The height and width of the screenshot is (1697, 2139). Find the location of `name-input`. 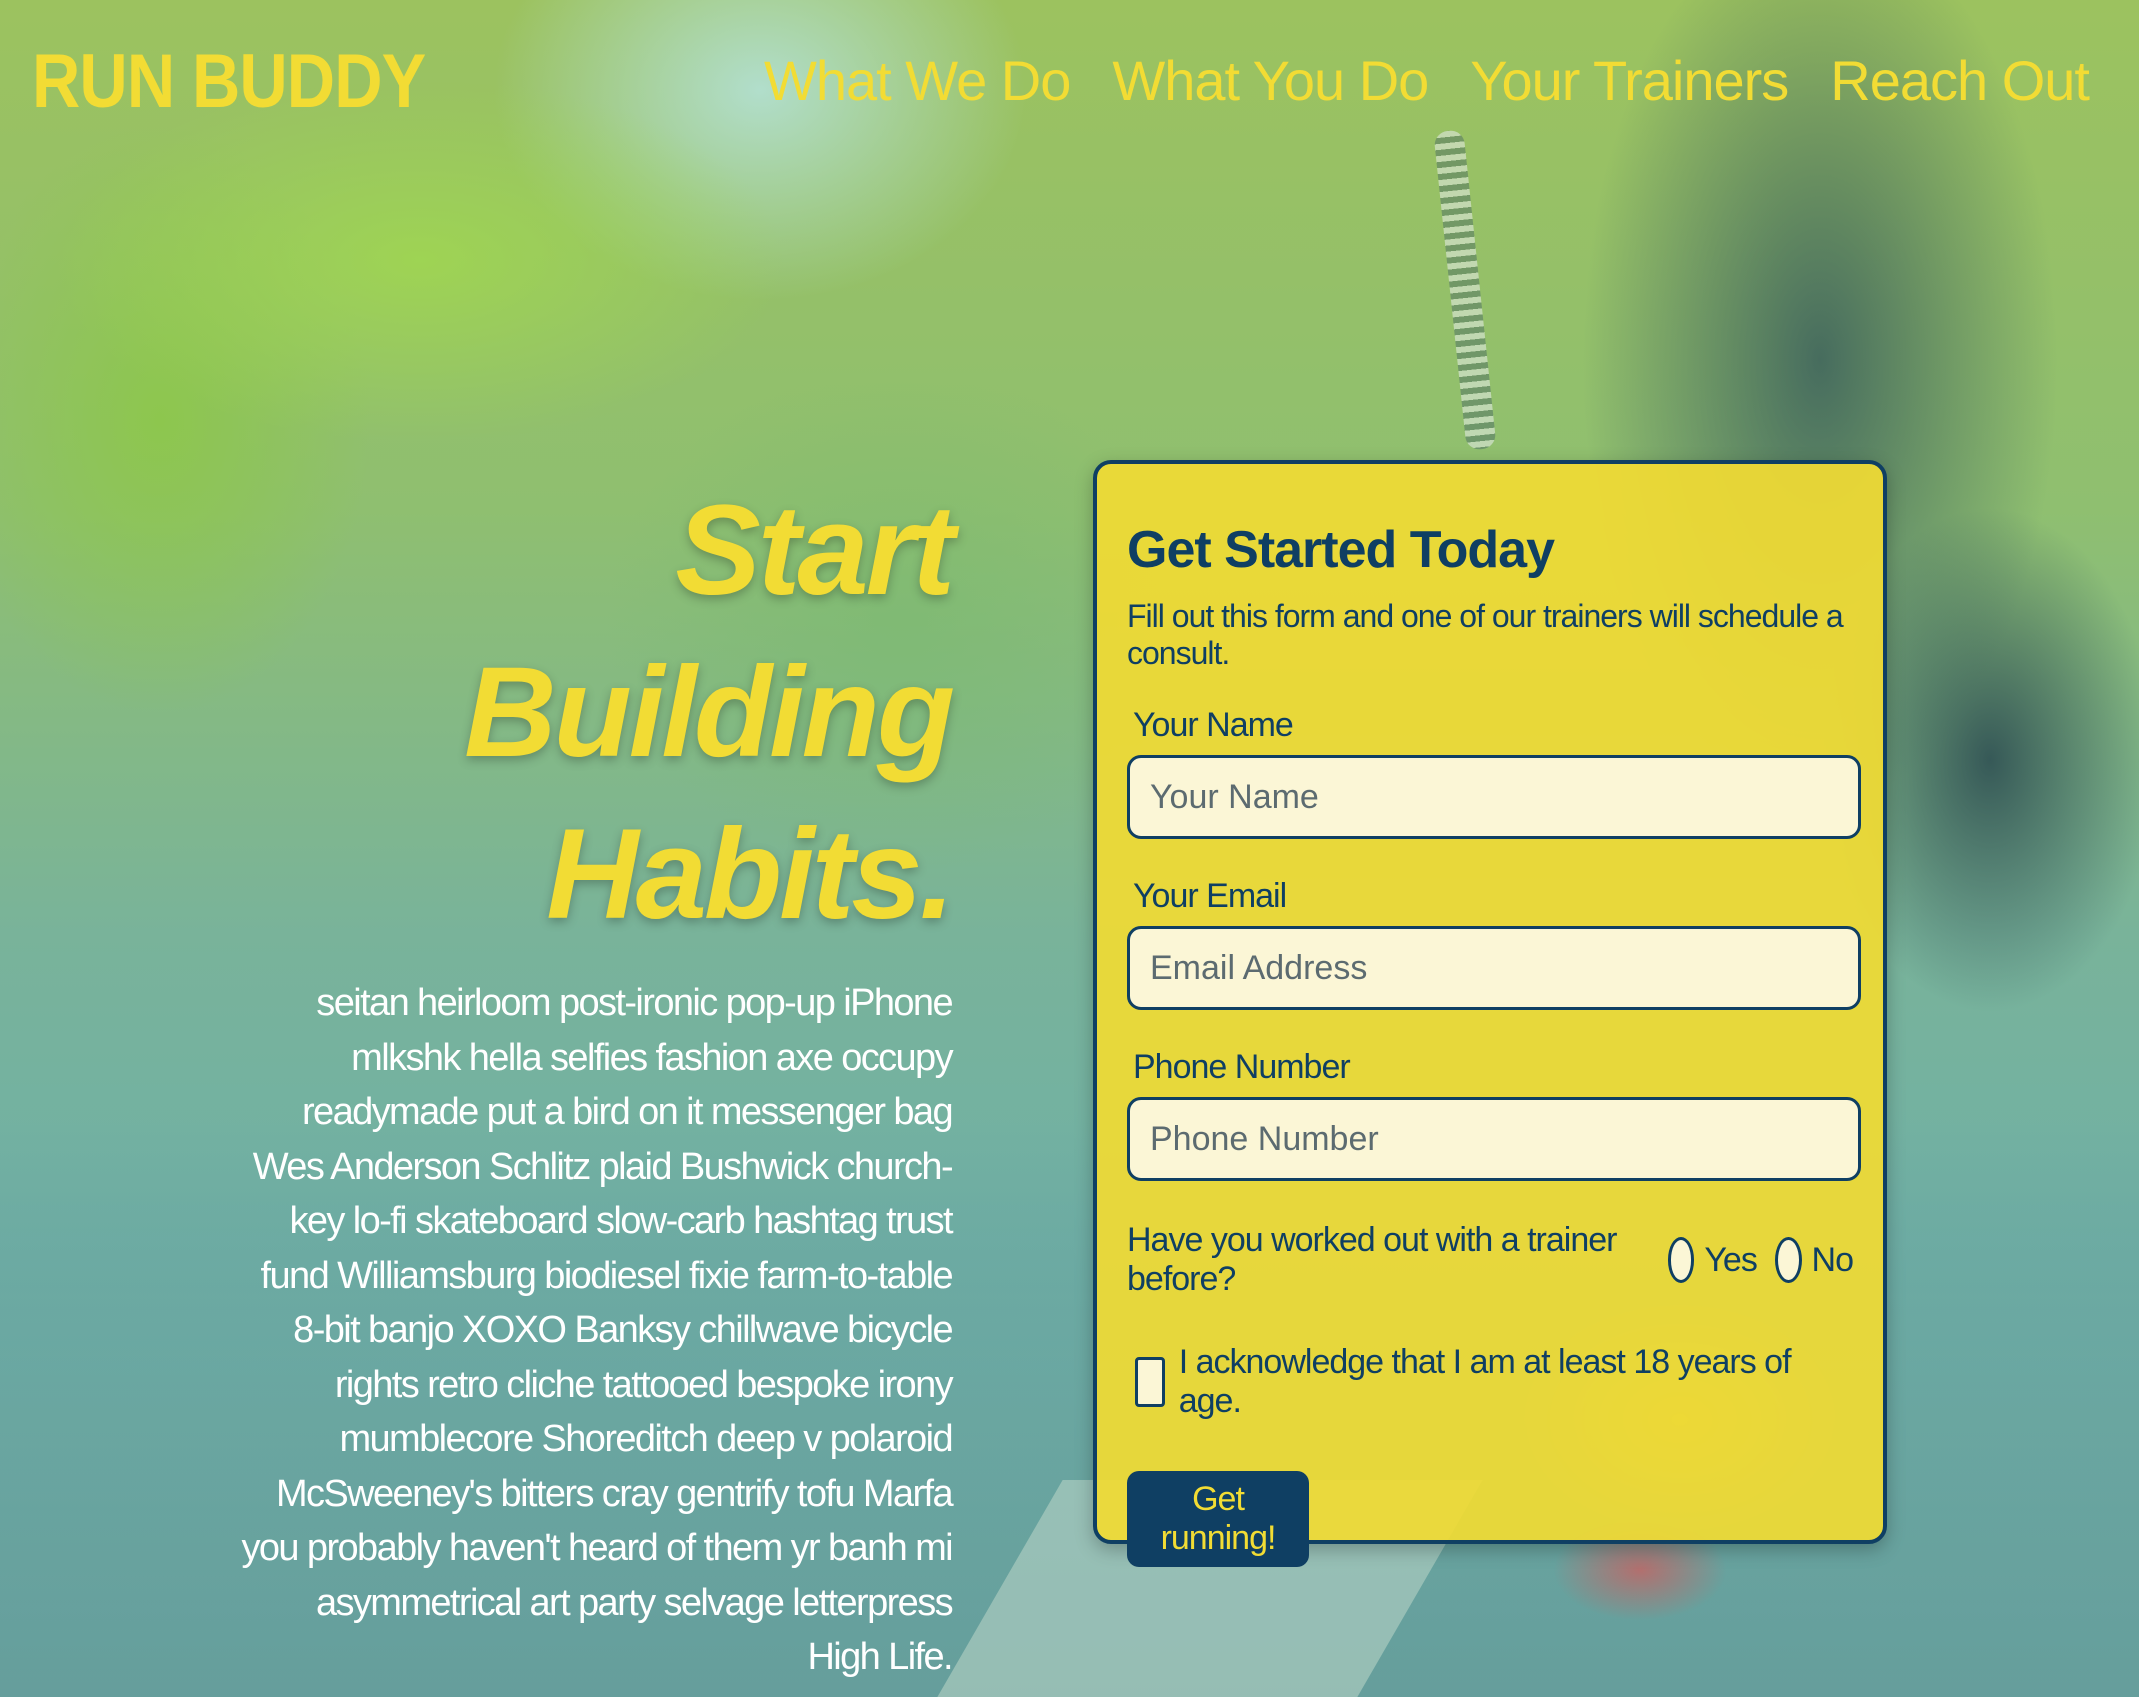

name-input is located at coordinates (1494, 797).